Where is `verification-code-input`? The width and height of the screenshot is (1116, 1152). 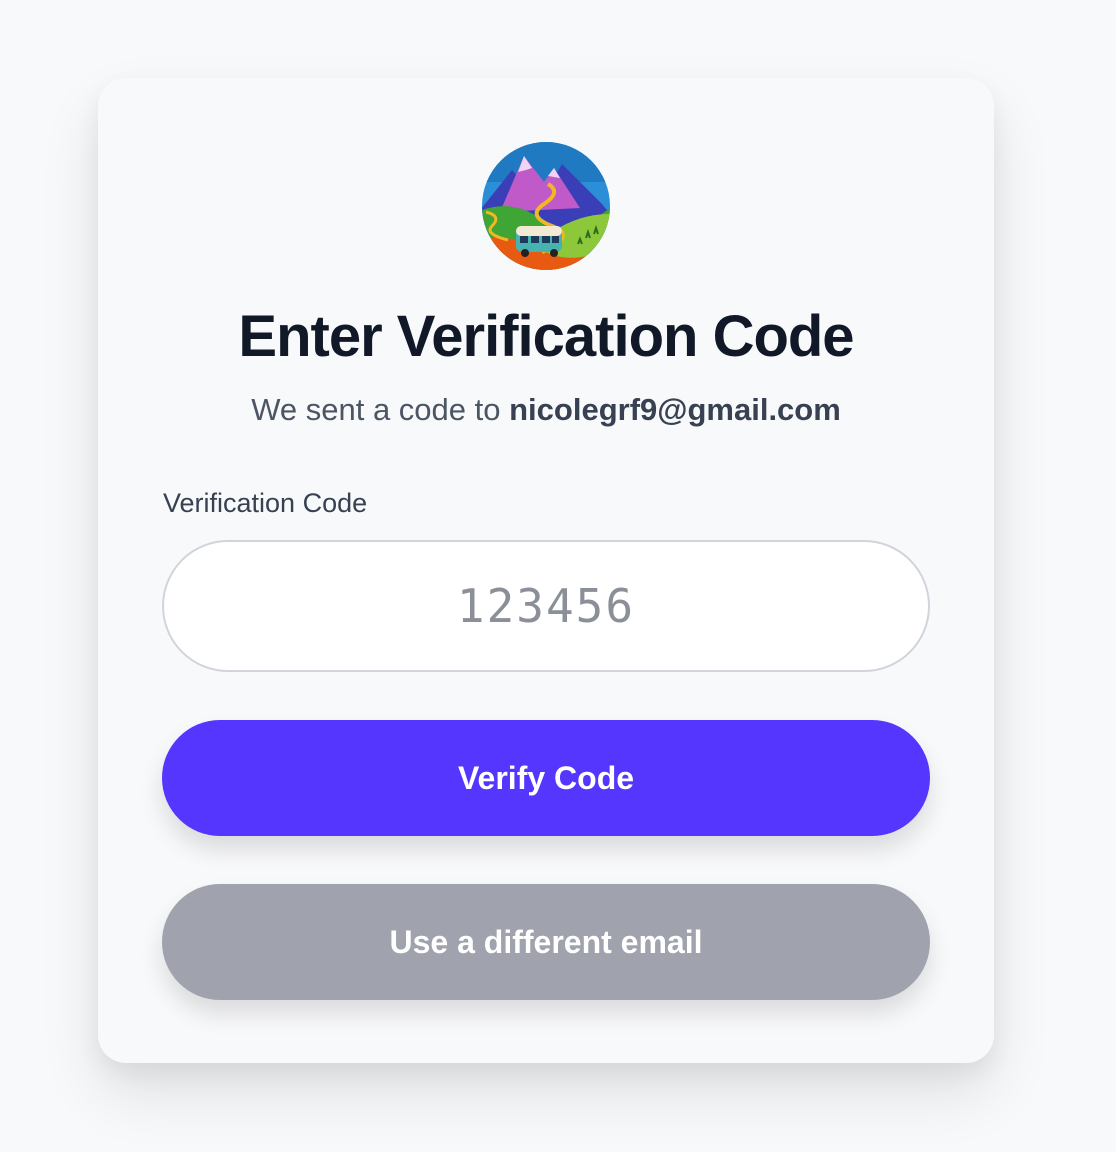
verification-code-input is located at coordinates (546, 606).